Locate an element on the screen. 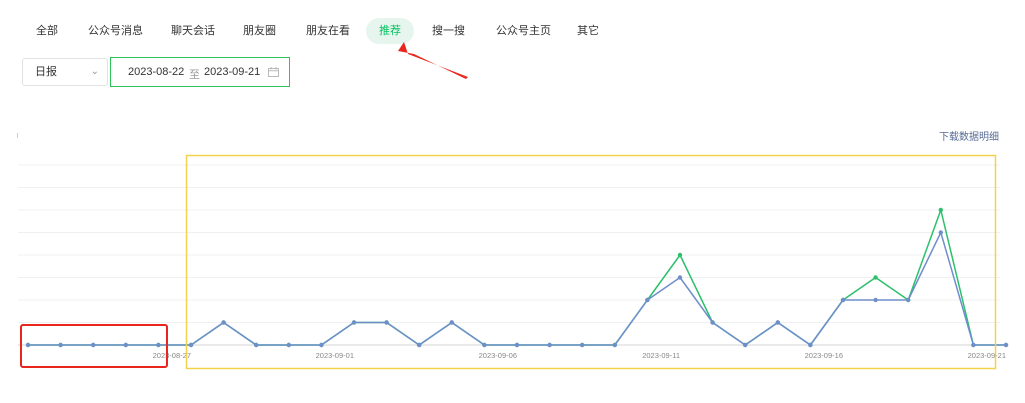  annotation-arrow is located at coordinates (433, 60).